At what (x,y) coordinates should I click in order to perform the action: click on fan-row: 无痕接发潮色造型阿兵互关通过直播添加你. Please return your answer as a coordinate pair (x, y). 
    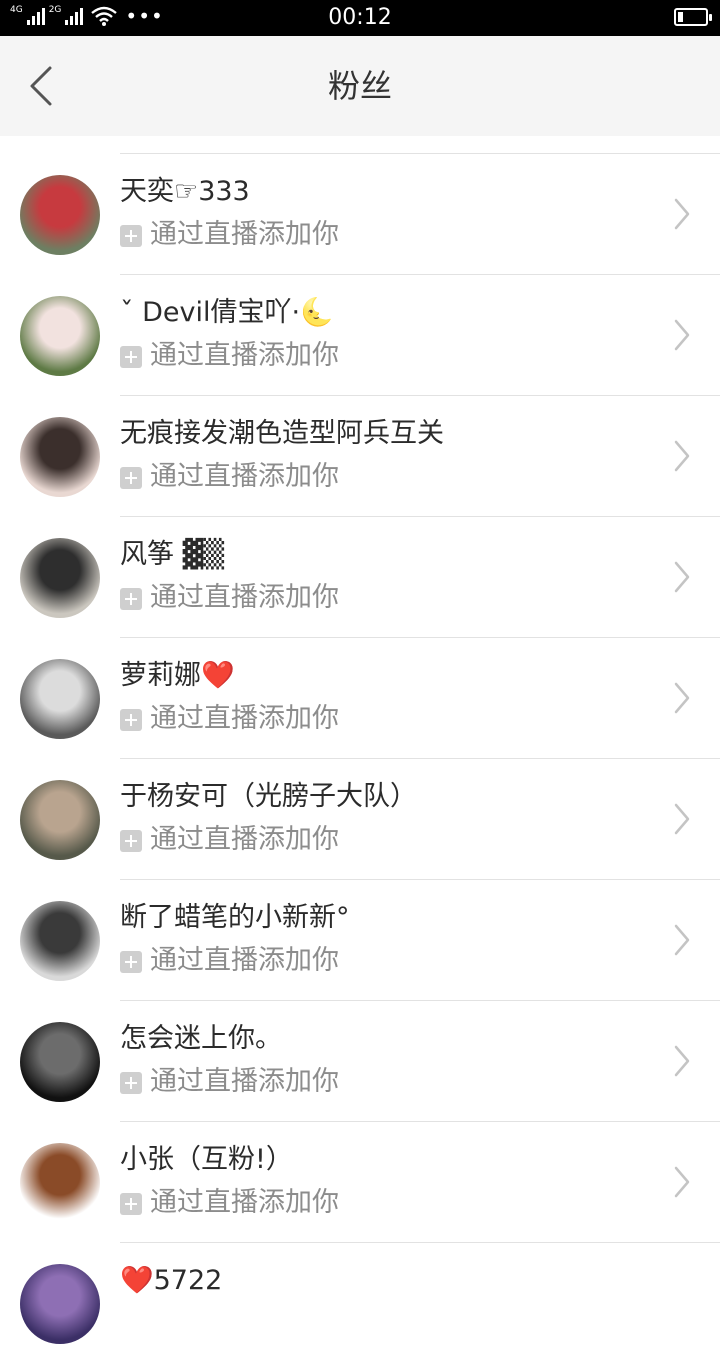
    Looking at the image, I should click on (360, 456).